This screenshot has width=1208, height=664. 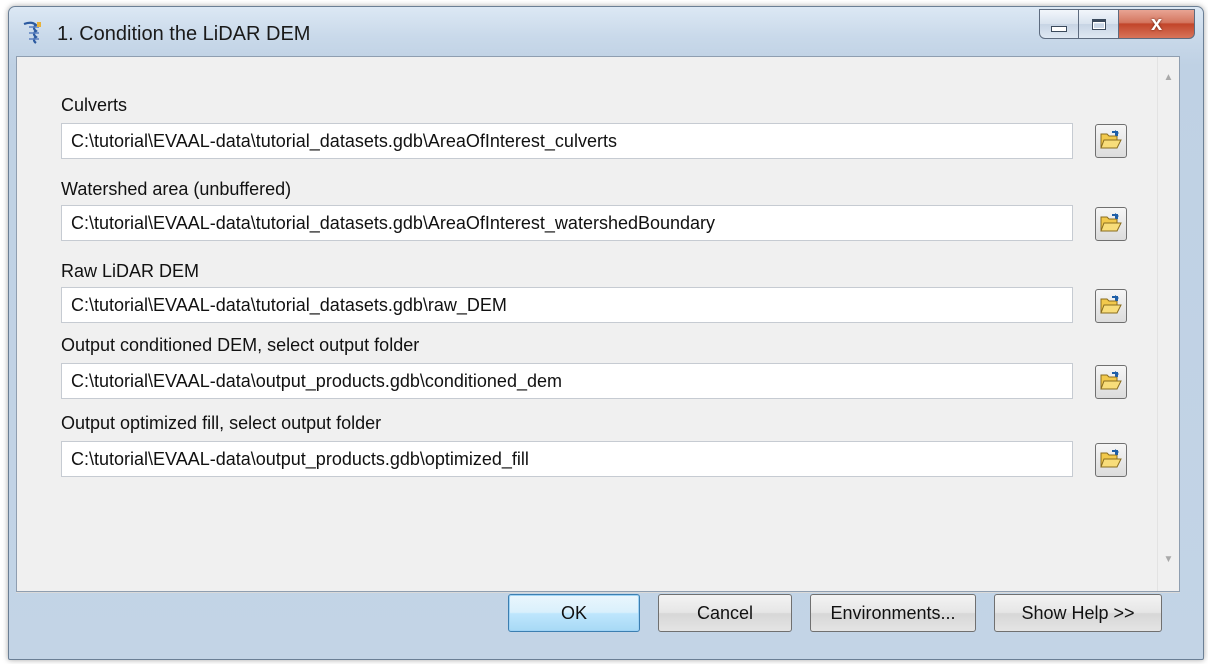 I want to click on raw-lidar-dem-input, so click(x=567, y=305).